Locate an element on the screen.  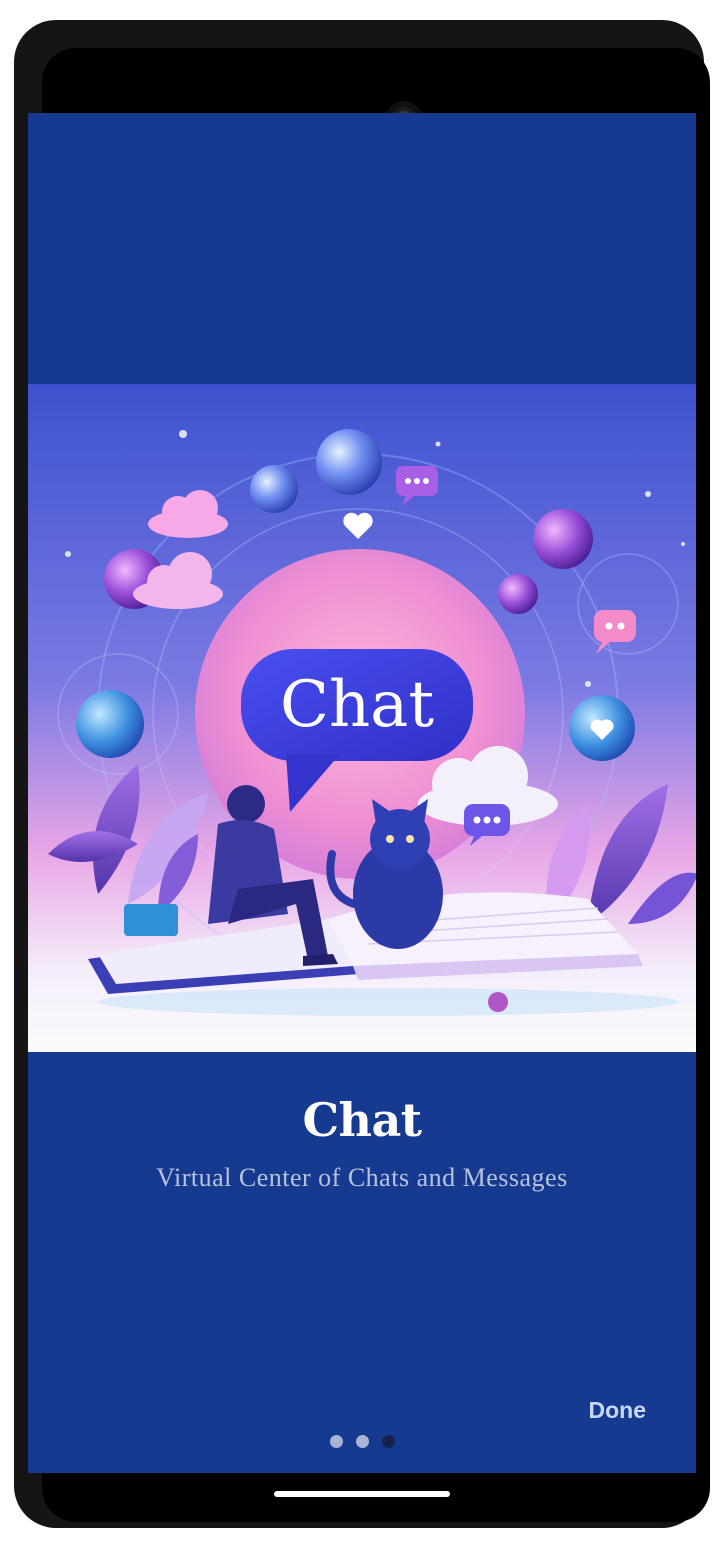
home-indicator-bar is located at coordinates (362, 1494).